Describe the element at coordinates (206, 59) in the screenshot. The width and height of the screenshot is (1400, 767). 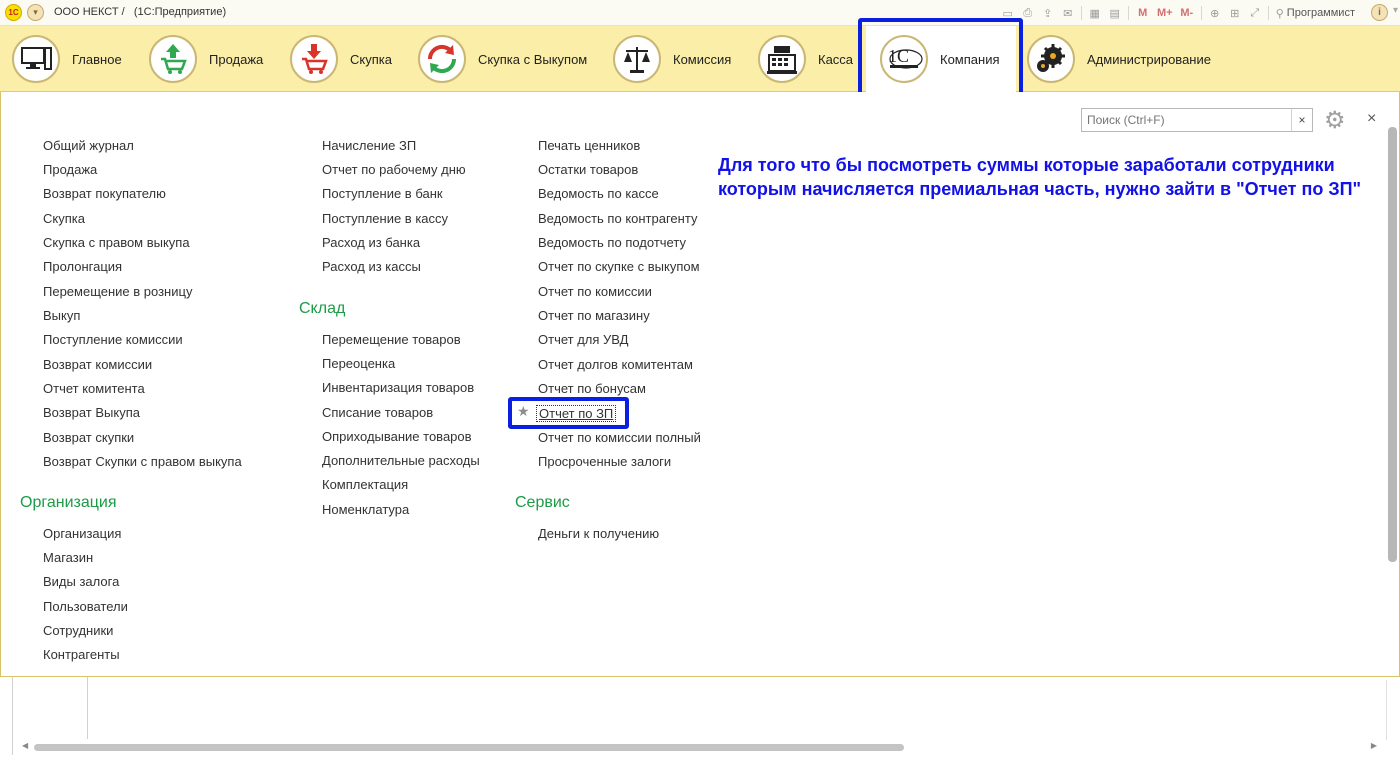
I see `section-sales: Продажа` at that location.